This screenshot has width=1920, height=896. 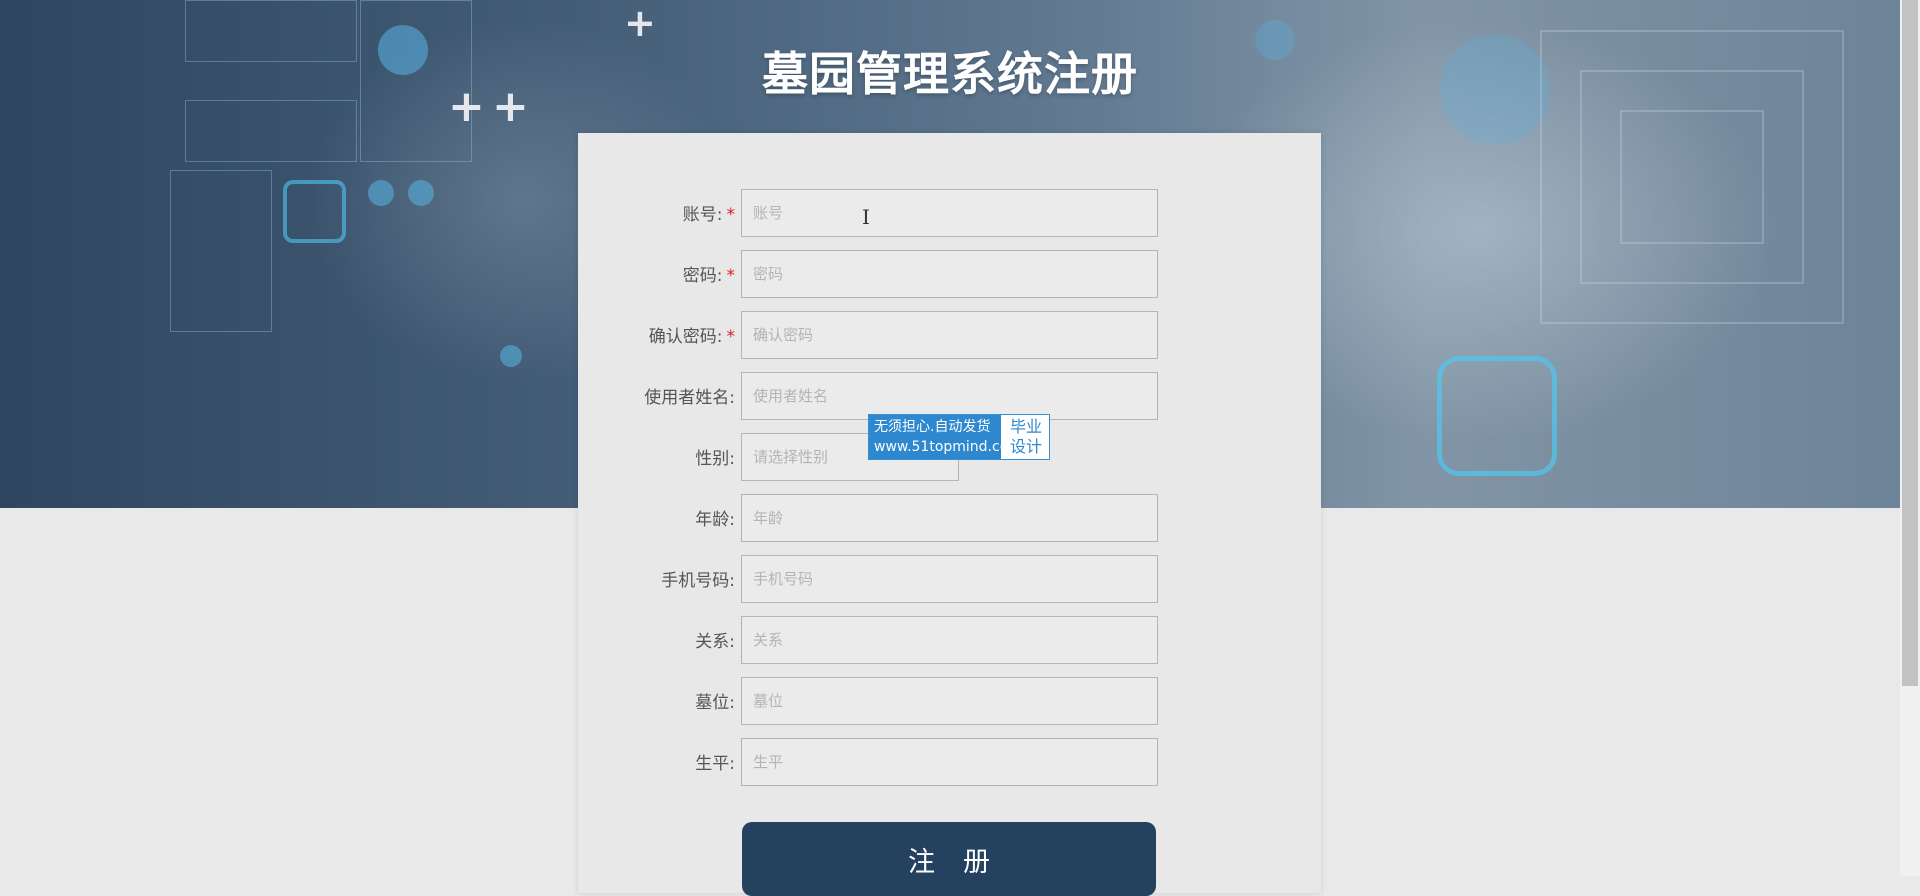 I want to click on watermark-badge: 无须担心.自动发货 www.51topmind.com 毕业 设计, so click(x=959, y=437).